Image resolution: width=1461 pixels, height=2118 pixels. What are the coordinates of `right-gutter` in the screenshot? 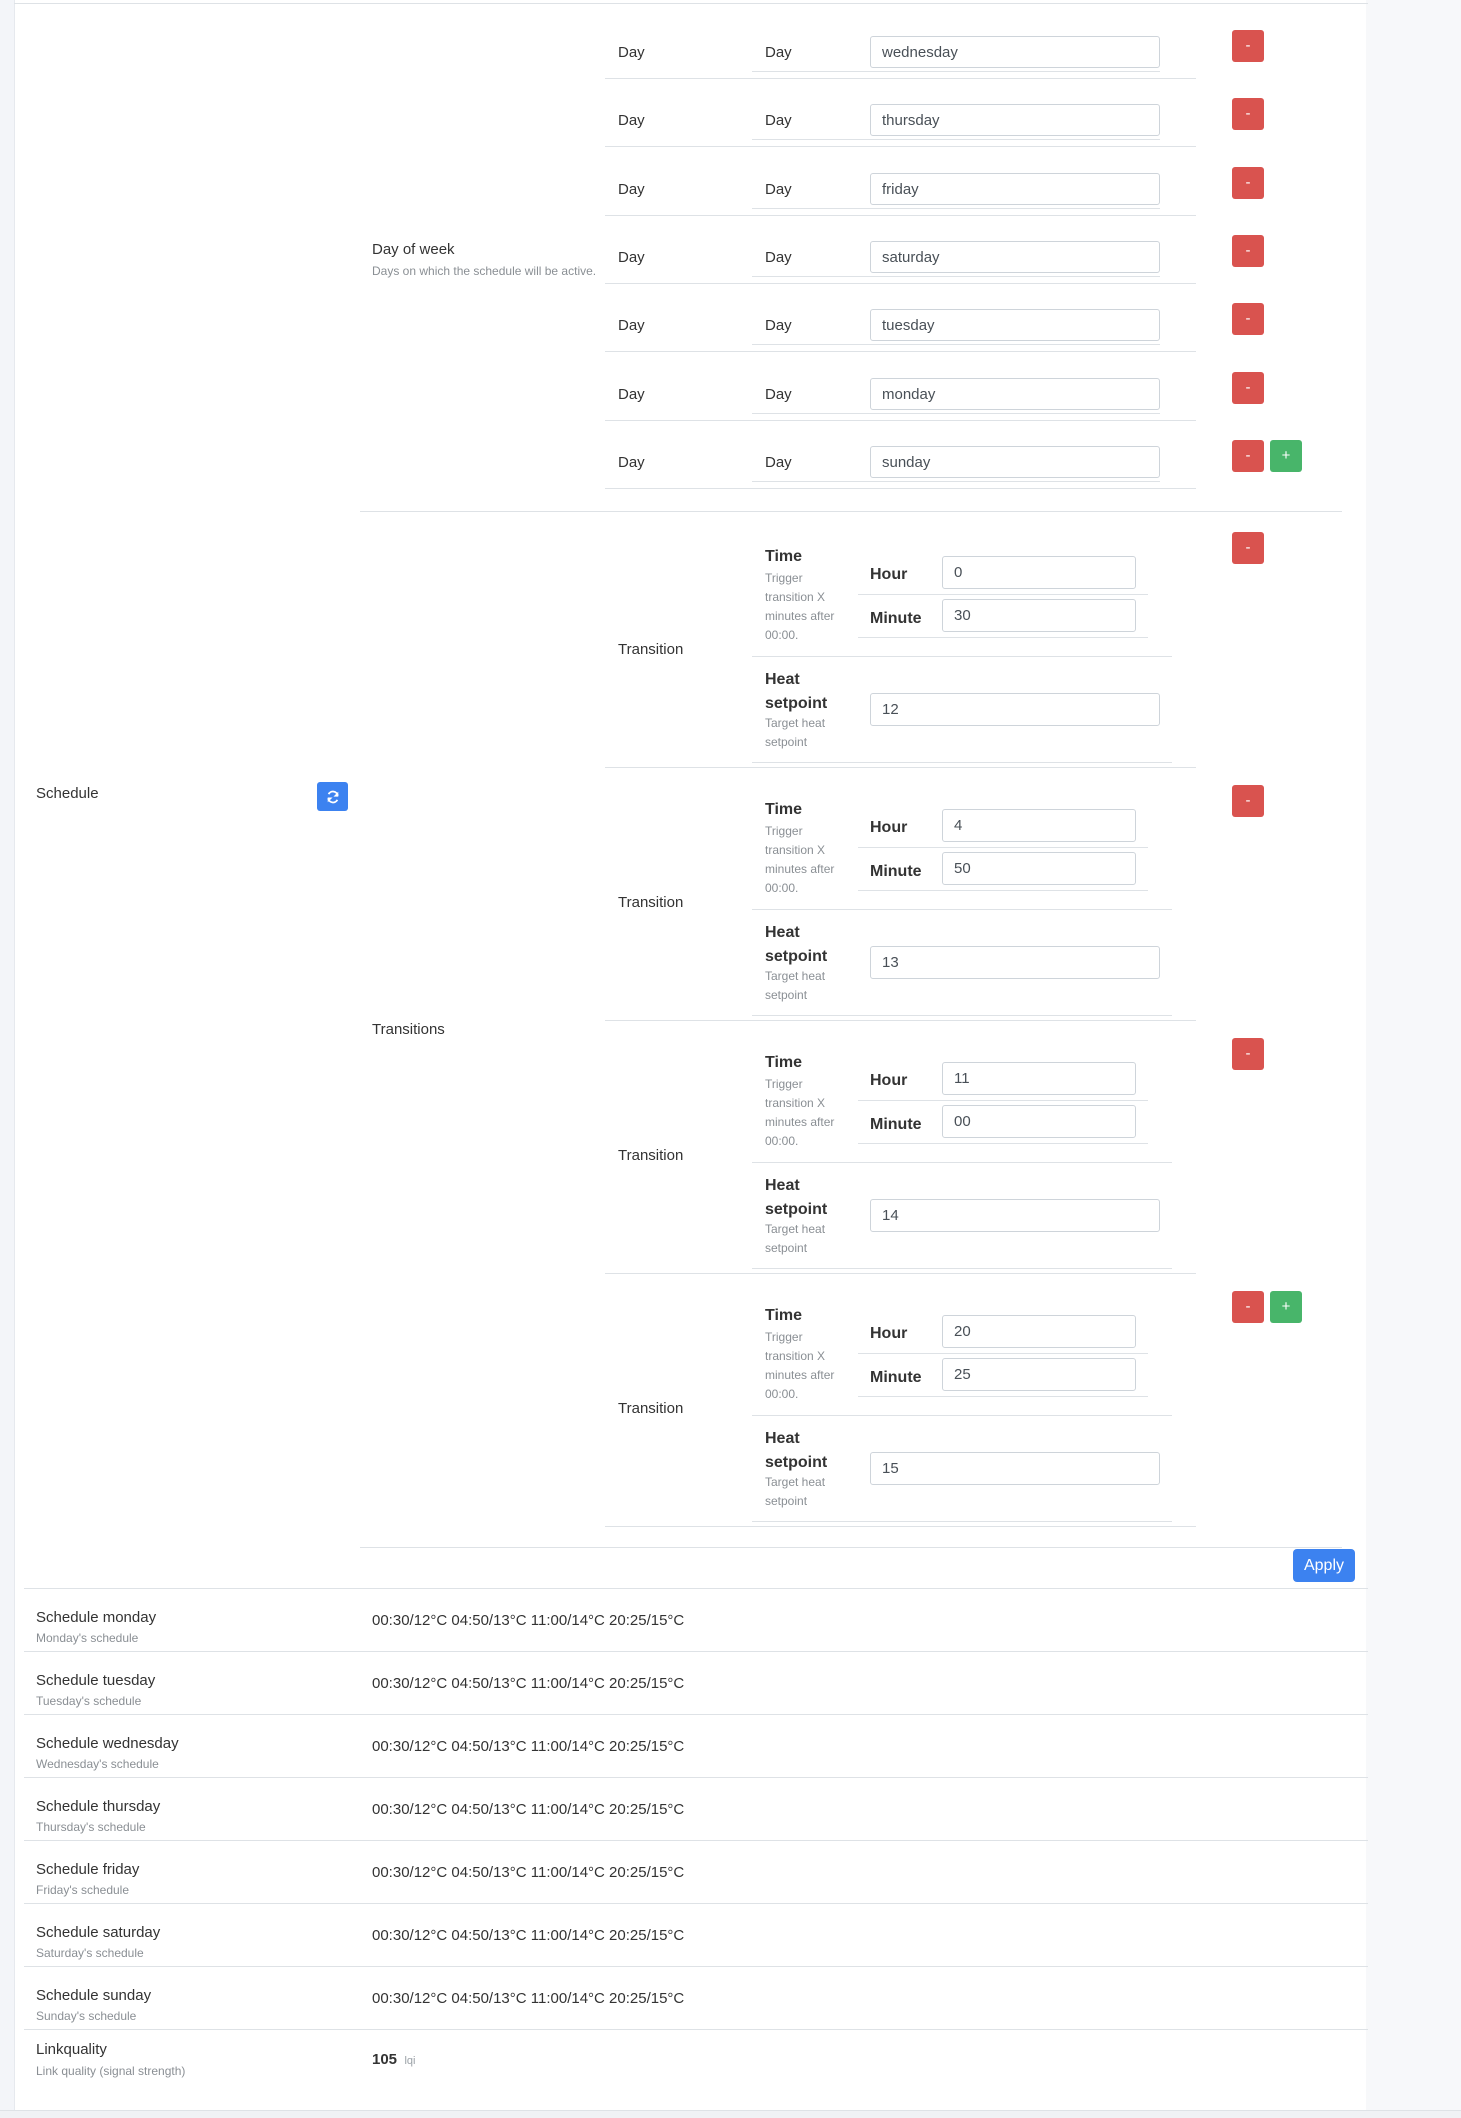 It's located at (1413, 1058).